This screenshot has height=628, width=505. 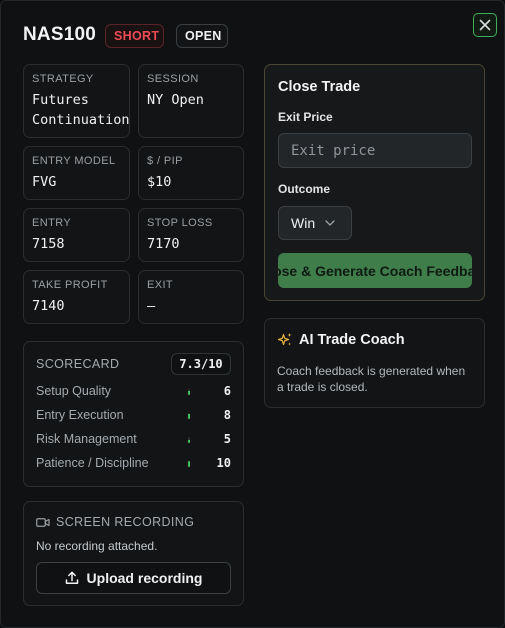 I want to click on card-label: $ / PIP, so click(x=165, y=161).